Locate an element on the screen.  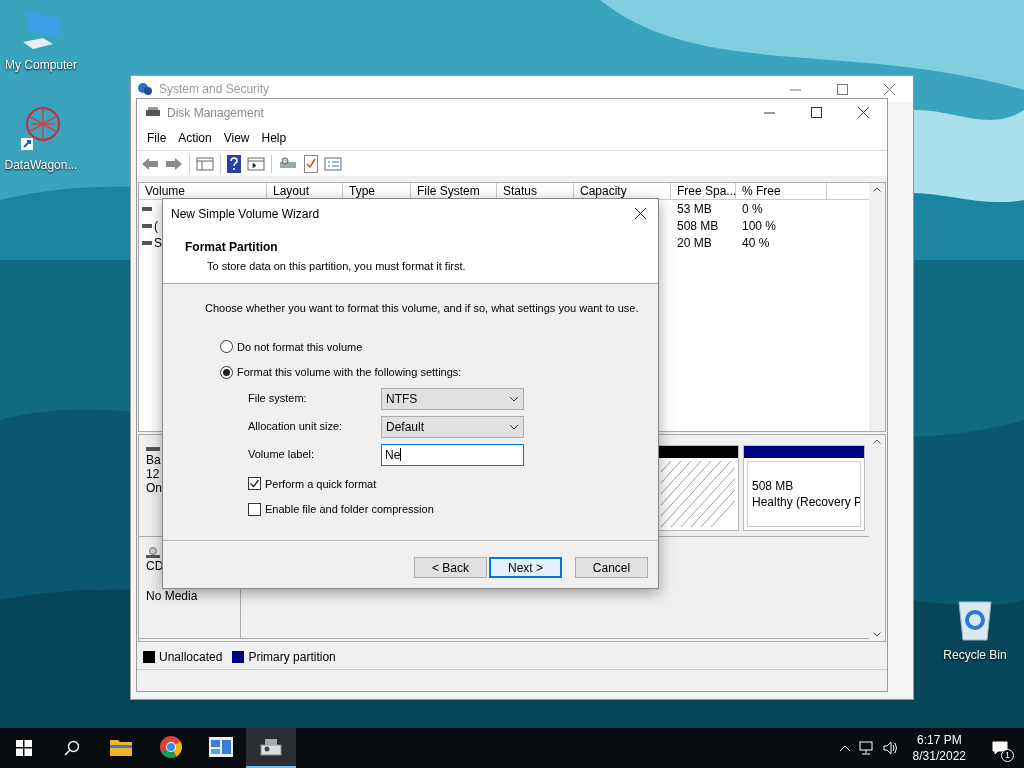
taskbar-app is located at coordinates (271, 748).